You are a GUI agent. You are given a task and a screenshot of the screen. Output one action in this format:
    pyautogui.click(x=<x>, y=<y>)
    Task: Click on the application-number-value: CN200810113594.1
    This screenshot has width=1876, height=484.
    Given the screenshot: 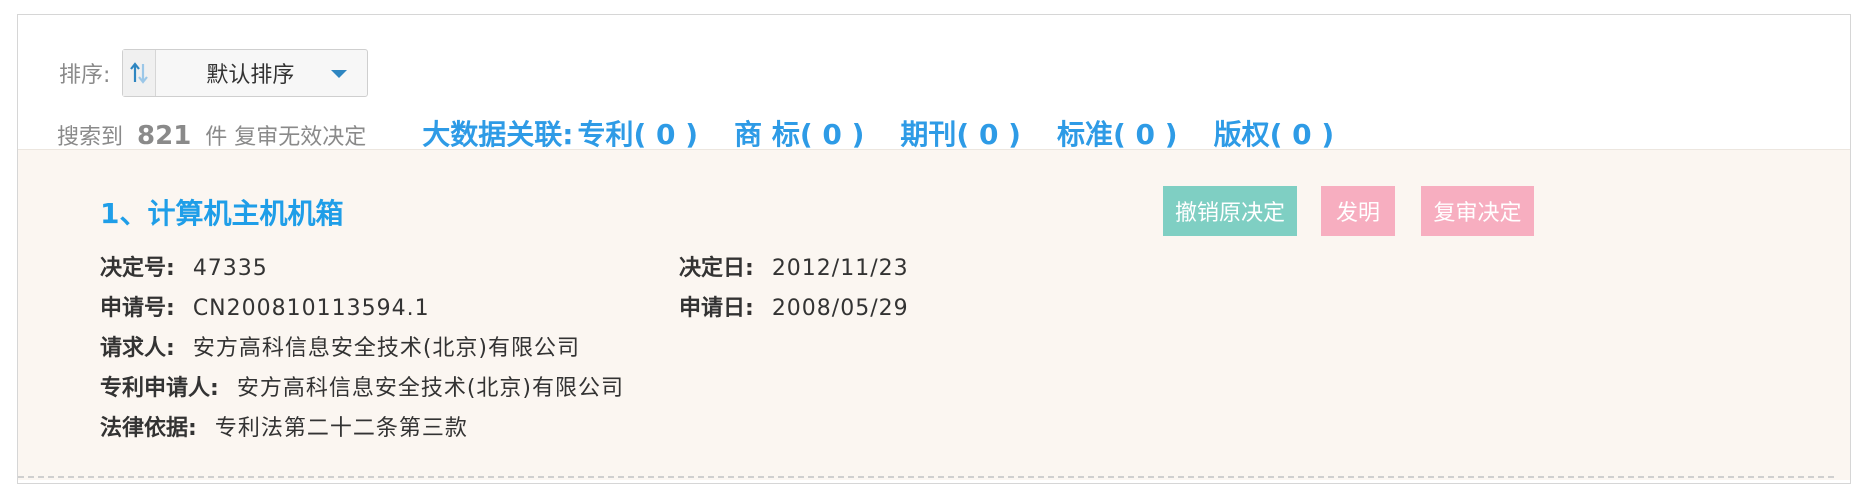 What is the action you would take?
    pyautogui.click(x=311, y=308)
    